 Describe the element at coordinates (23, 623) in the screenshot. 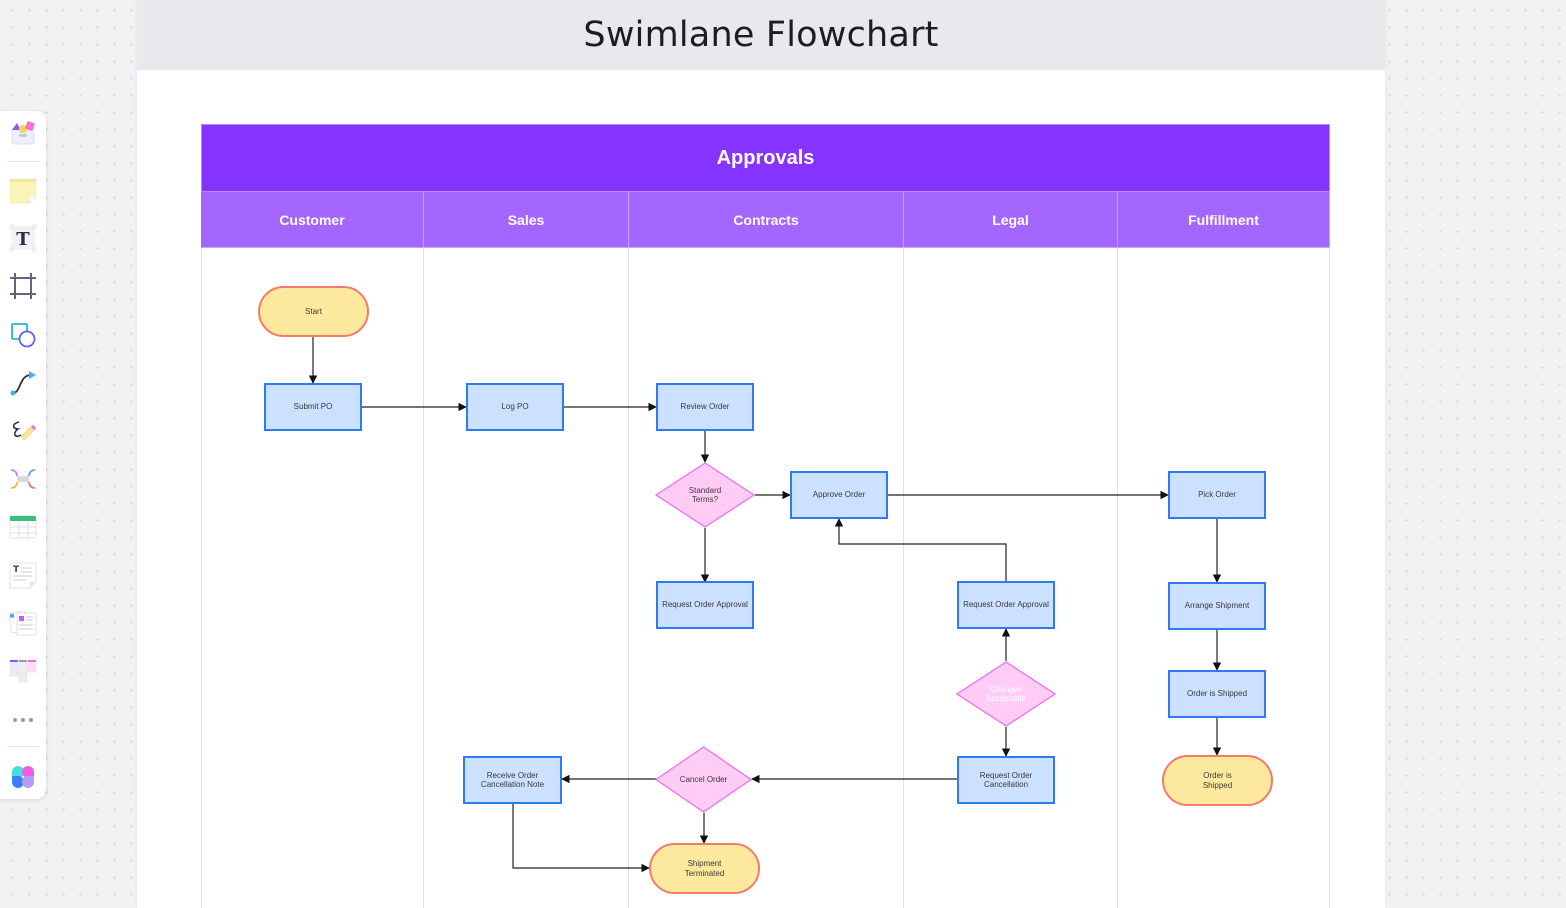

I see `cards-icon` at that location.